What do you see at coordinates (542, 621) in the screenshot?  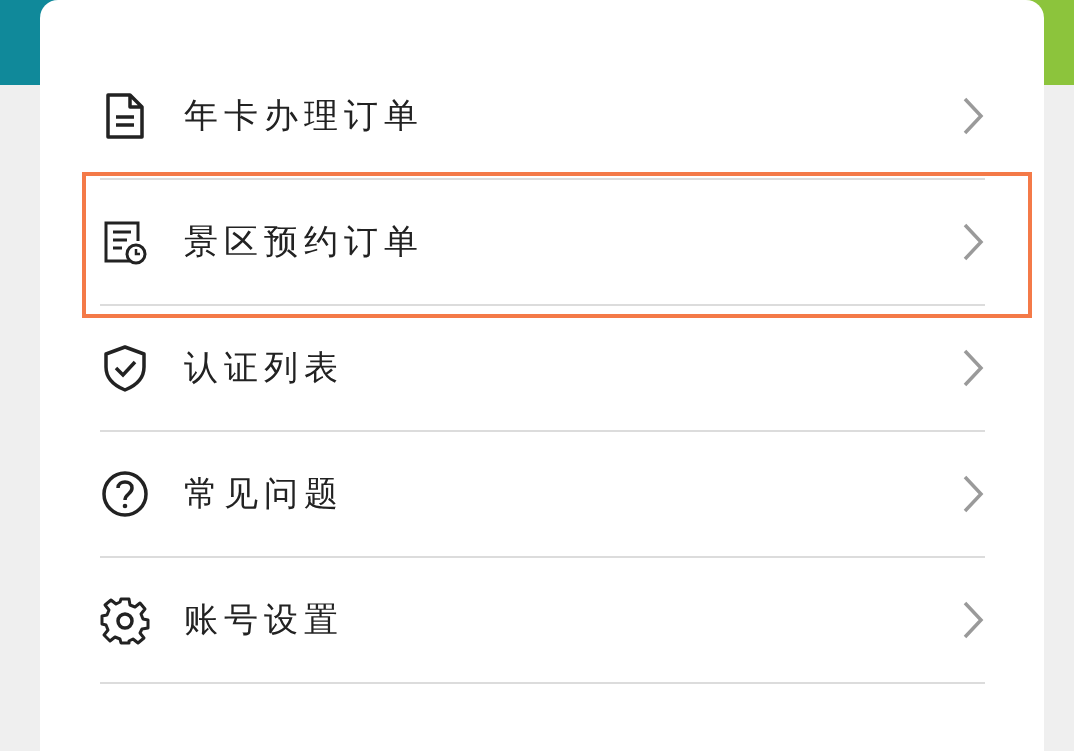 I see `menu-item: 账号设置` at bounding box center [542, 621].